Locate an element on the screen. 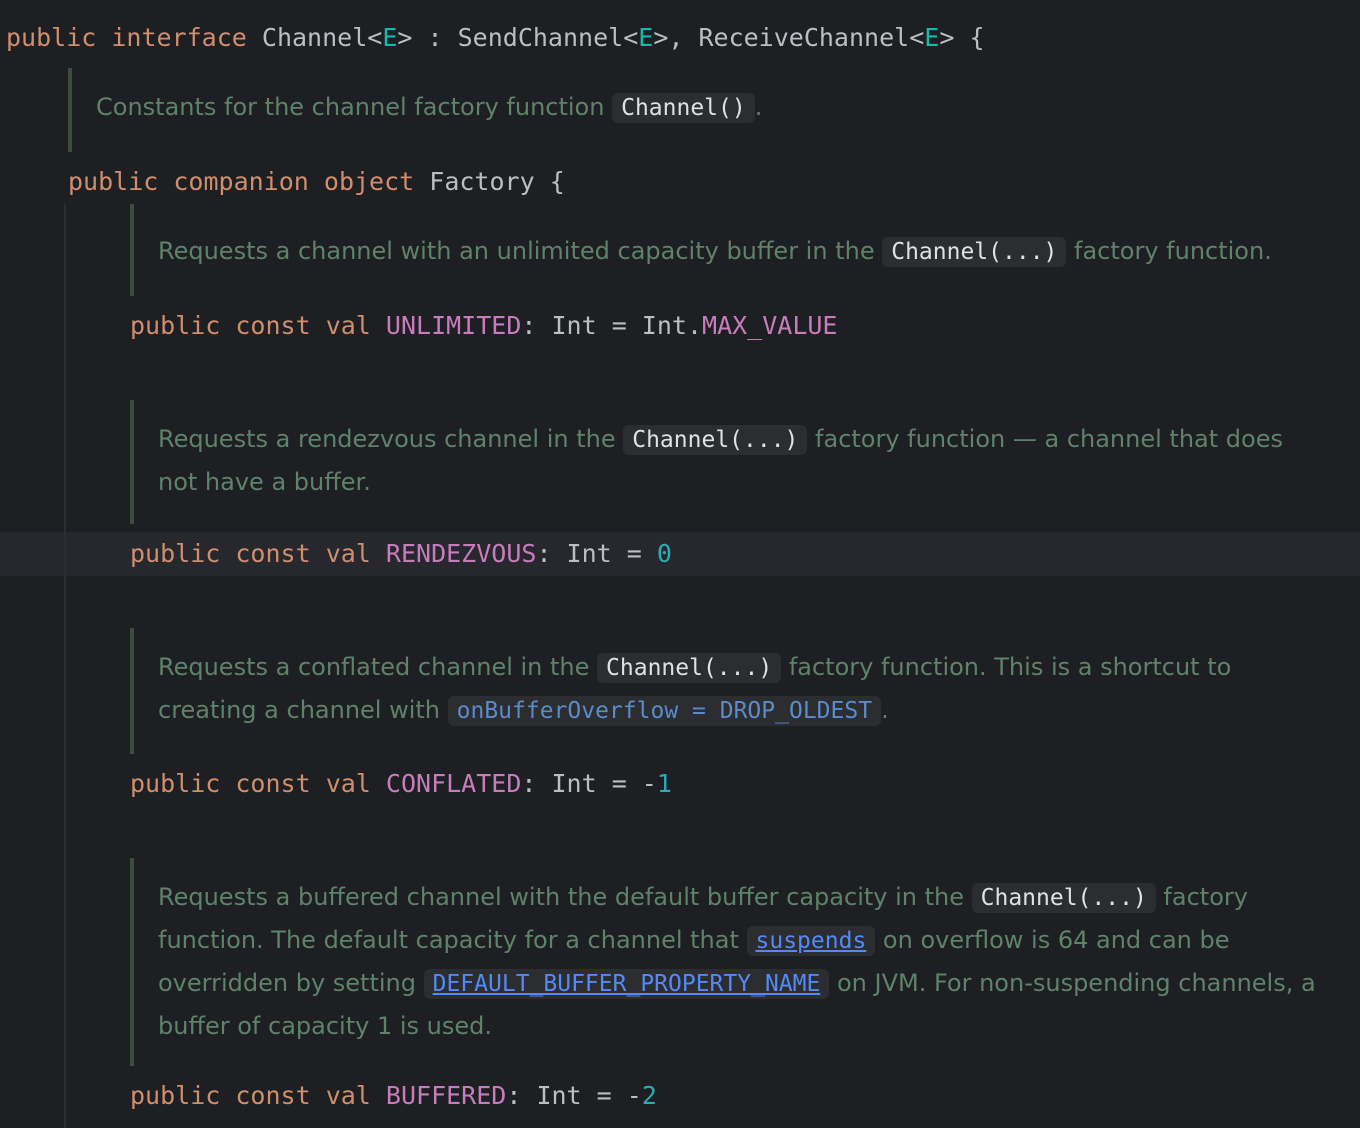 The width and height of the screenshot is (1360, 1128). keyword-companion: companion is located at coordinates (241, 181).